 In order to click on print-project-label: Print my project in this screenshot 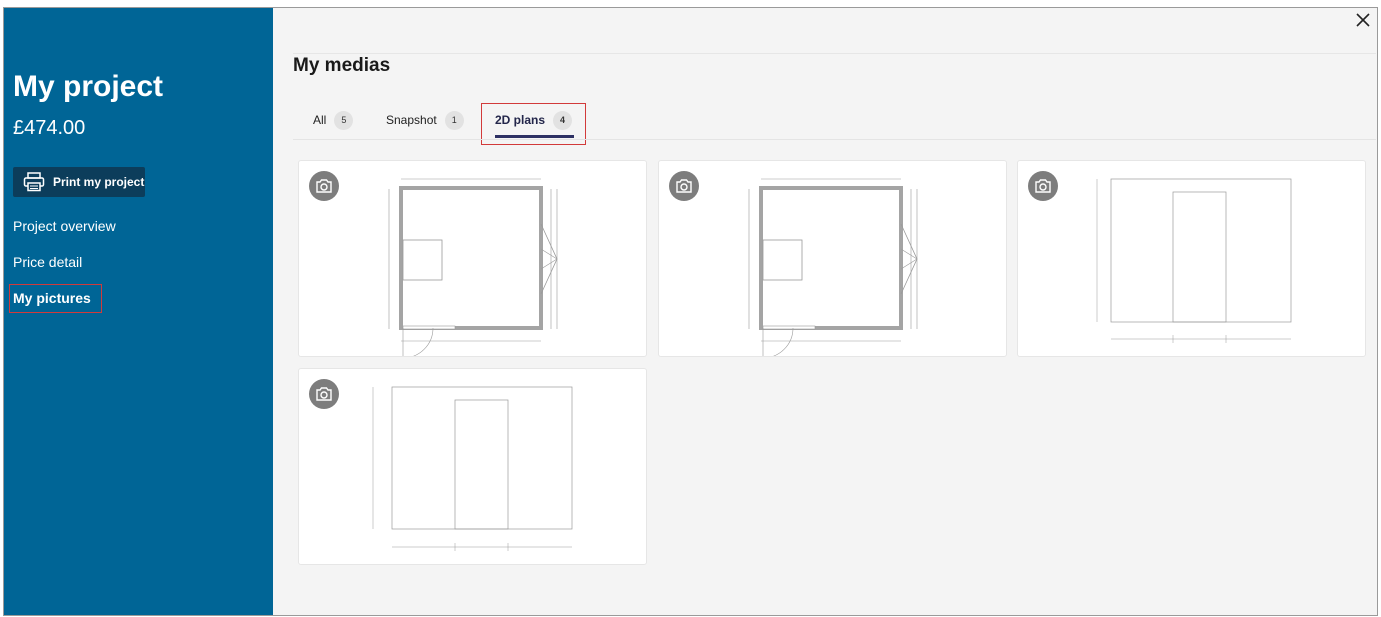, I will do `click(99, 182)`.